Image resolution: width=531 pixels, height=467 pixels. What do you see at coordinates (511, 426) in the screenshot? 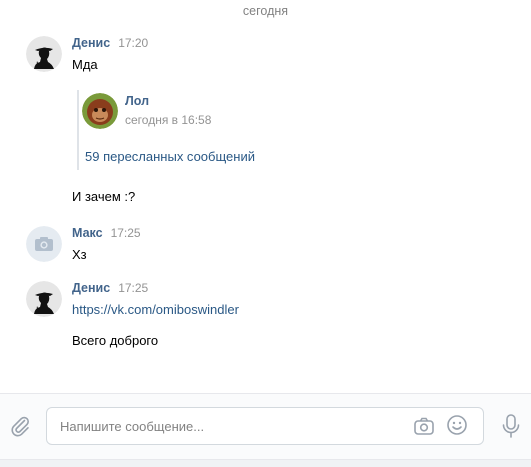
I see `microphone-icon` at bounding box center [511, 426].